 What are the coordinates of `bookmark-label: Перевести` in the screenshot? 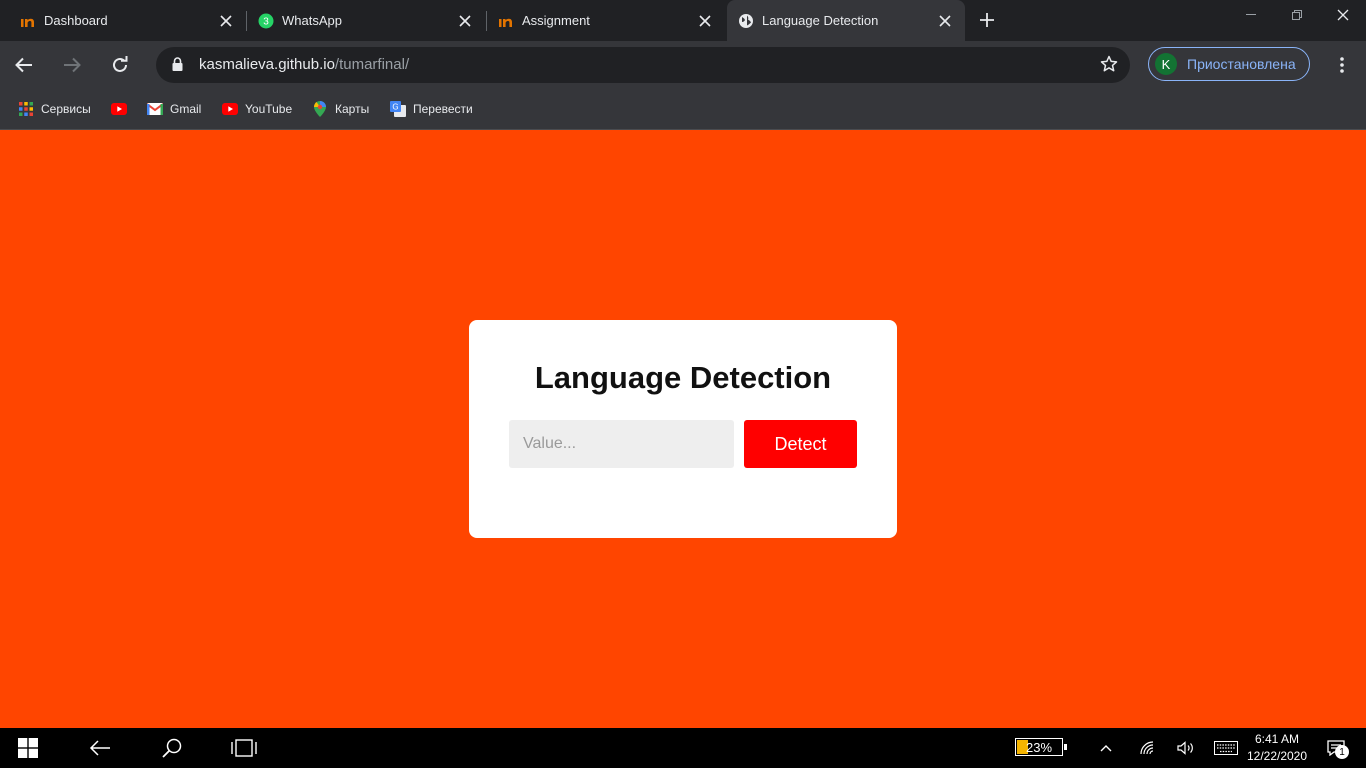 It's located at (443, 109).